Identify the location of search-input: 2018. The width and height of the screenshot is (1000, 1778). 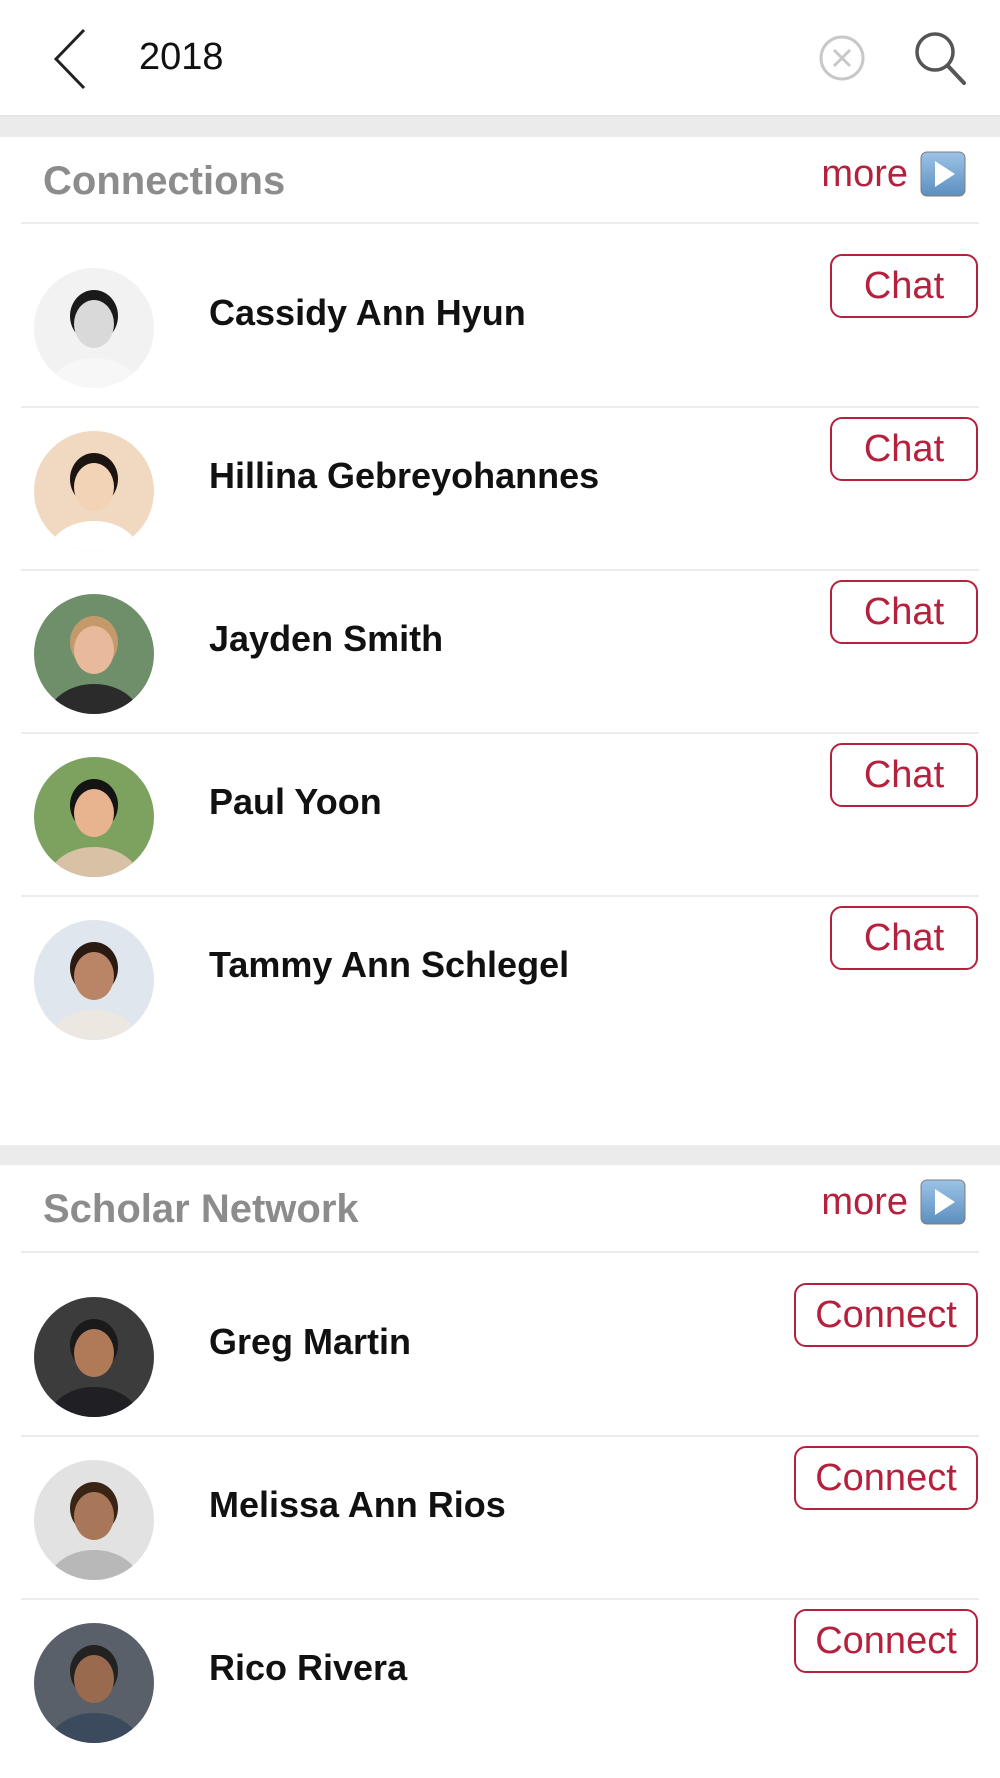
(181, 57).